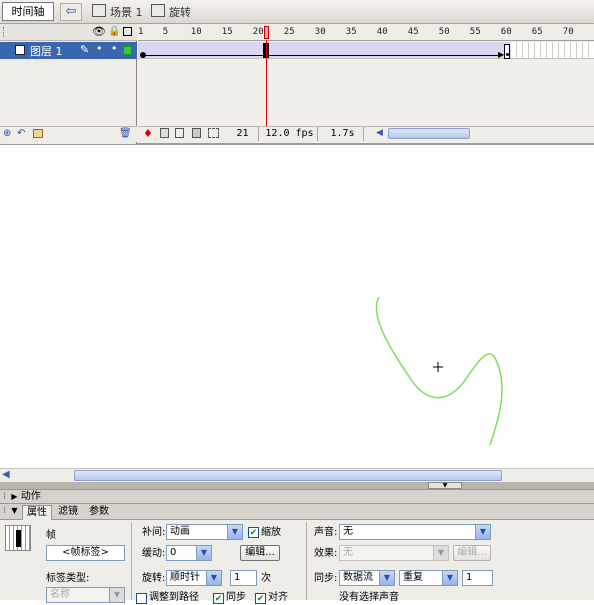 Image resolution: width=594 pixels, height=605 pixels. What do you see at coordinates (477, 578) in the screenshot?
I see `repeat-count-input: 1` at bounding box center [477, 578].